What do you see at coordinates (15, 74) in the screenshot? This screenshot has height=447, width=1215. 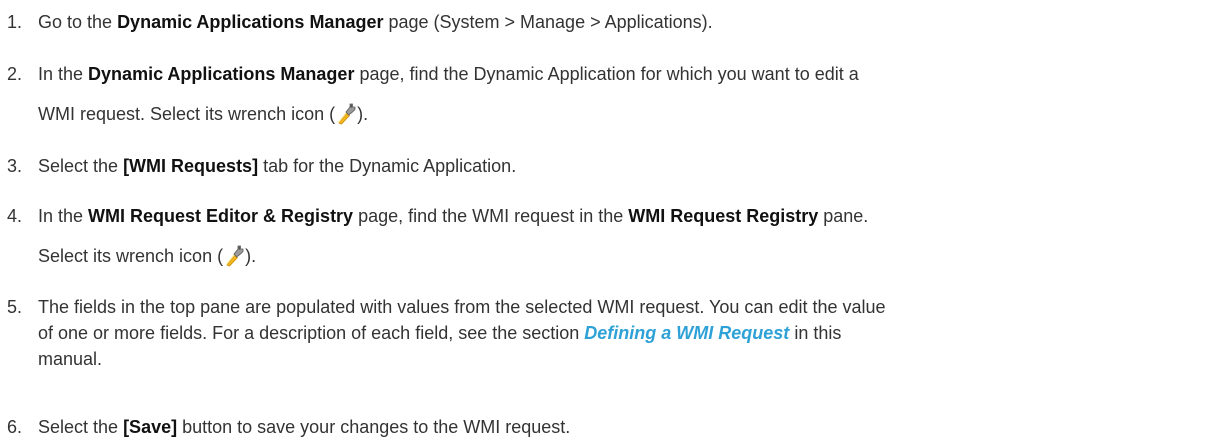 I see `step-number: 2.` at bounding box center [15, 74].